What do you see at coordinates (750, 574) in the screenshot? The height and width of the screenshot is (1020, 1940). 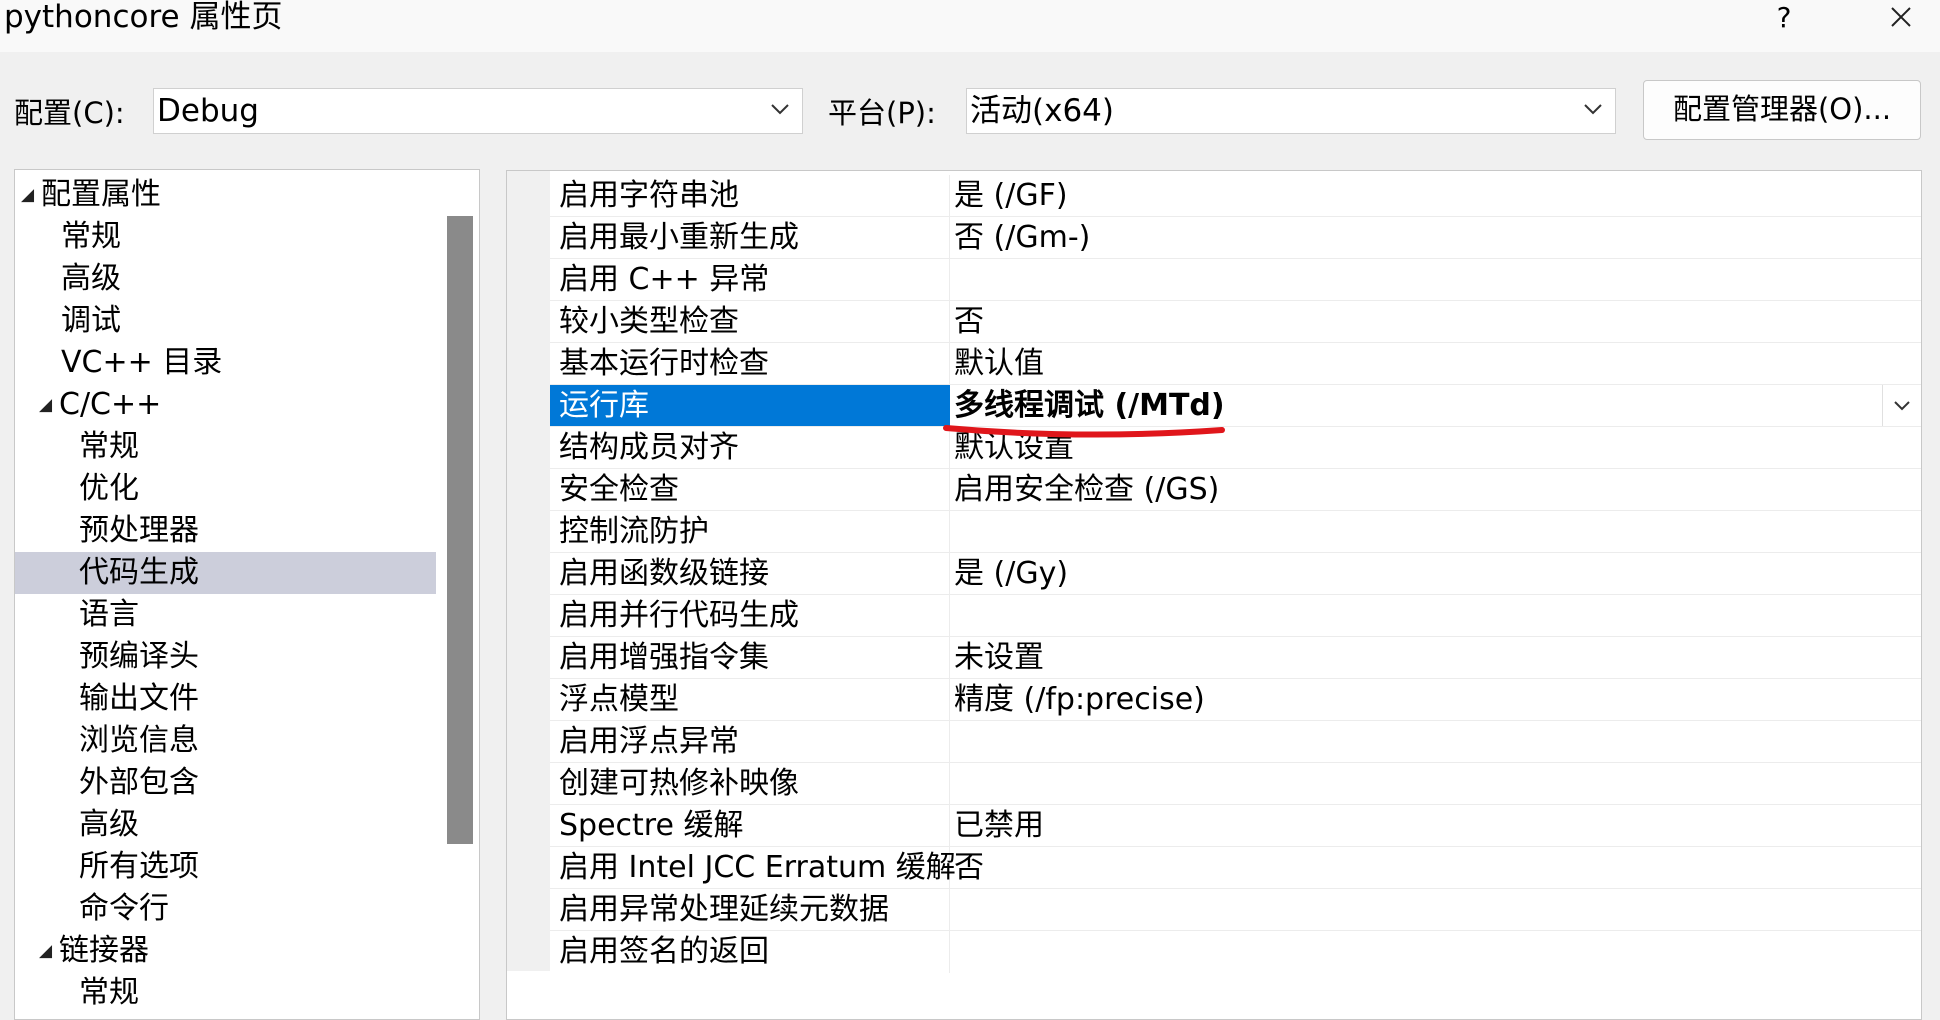 I see `property-name: 启用函数级链接` at bounding box center [750, 574].